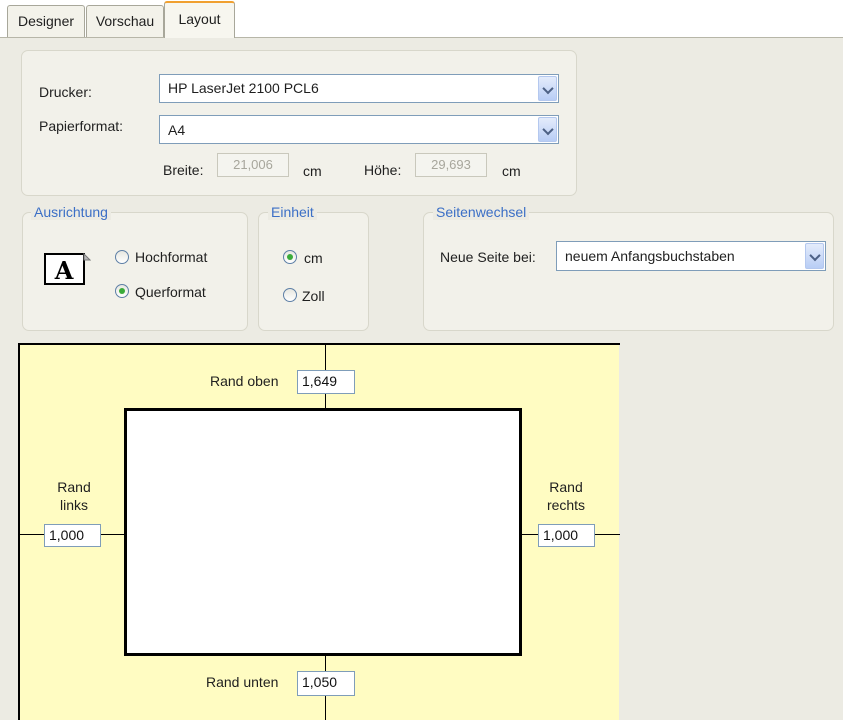  What do you see at coordinates (183, 170) in the screenshot?
I see `width-label: Breite:` at bounding box center [183, 170].